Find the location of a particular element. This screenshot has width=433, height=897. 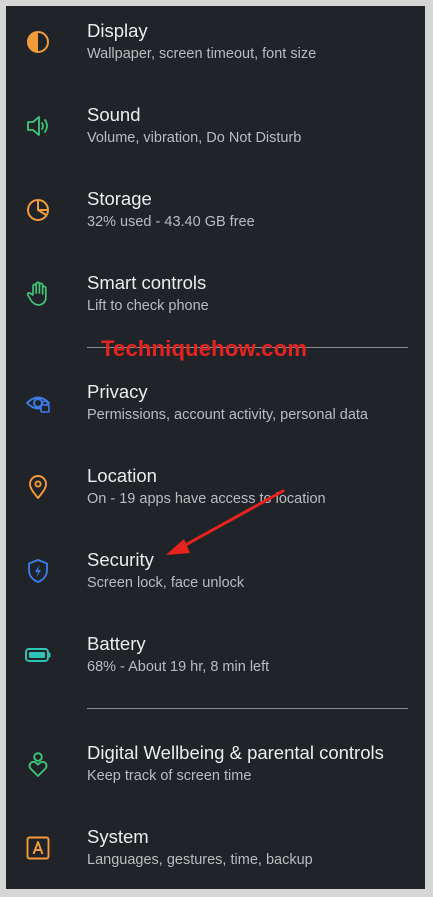

settings-item-subtitle: 32% used - 43.40 GB free is located at coordinates (171, 222).